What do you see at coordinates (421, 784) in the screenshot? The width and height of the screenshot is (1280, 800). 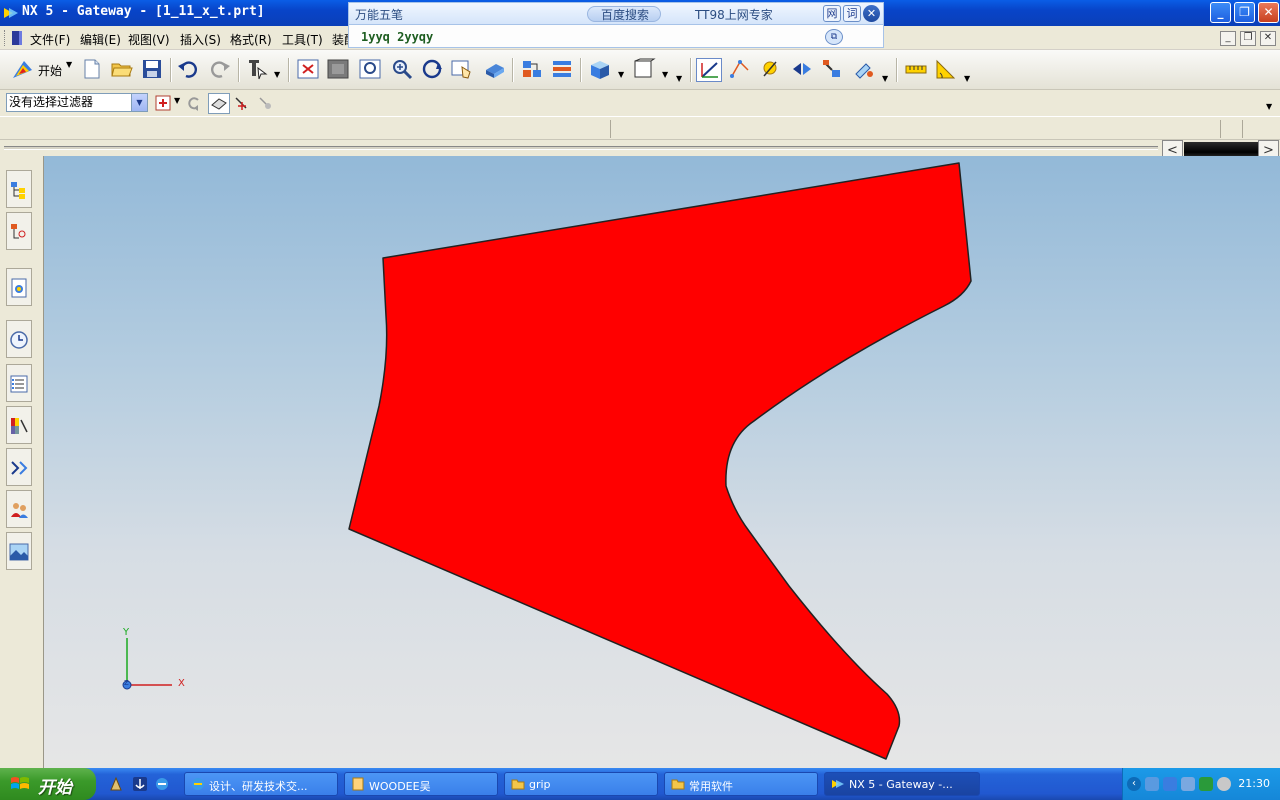 I see `task-button-woodee: WOODEE吴` at bounding box center [421, 784].